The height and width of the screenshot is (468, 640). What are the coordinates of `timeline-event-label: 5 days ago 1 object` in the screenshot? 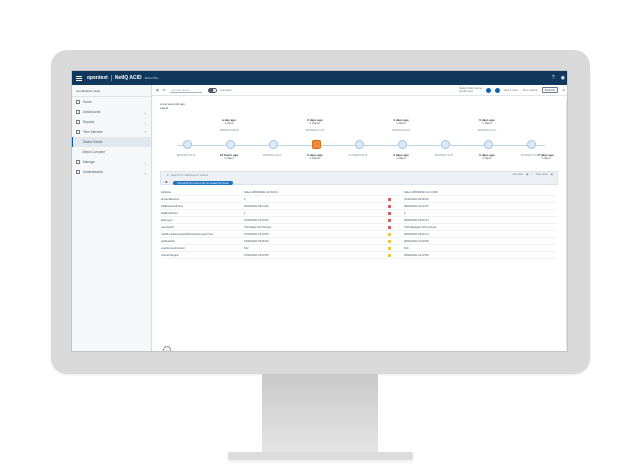 It's located at (487, 157).